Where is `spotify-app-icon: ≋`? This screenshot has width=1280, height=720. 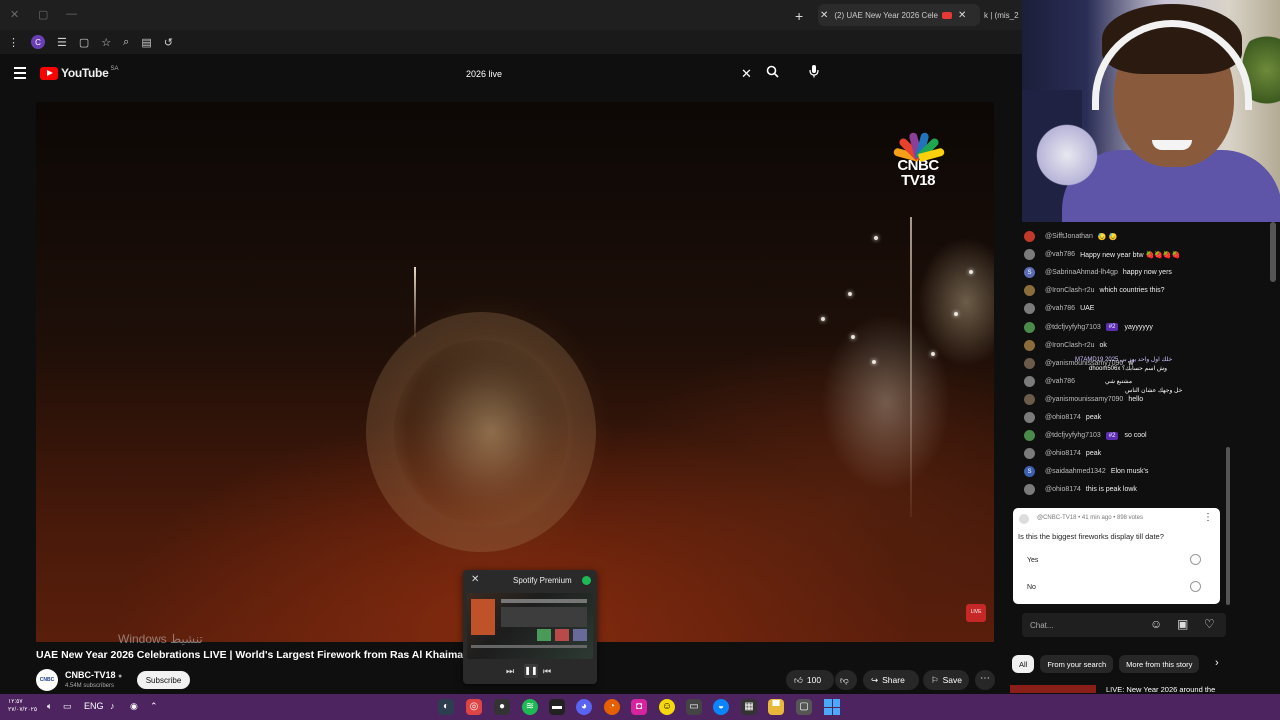
spotify-app-icon: ≋ is located at coordinates (530, 707).